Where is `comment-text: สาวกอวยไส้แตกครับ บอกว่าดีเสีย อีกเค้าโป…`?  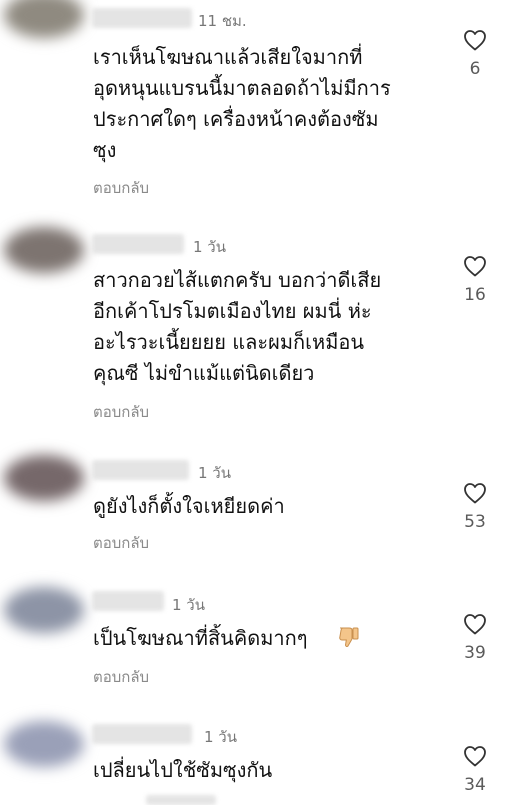
comment-text: สาวกอวยไส้แตกครับ บอกว่าดีเสีย อีกเค้าโป… is located at coordinates (237, 326).